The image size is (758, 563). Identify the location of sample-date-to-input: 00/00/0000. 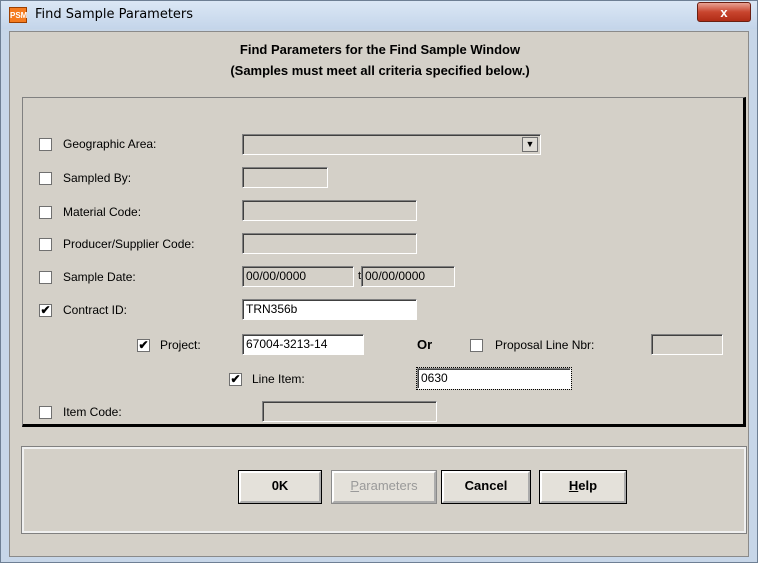
(408, 276).